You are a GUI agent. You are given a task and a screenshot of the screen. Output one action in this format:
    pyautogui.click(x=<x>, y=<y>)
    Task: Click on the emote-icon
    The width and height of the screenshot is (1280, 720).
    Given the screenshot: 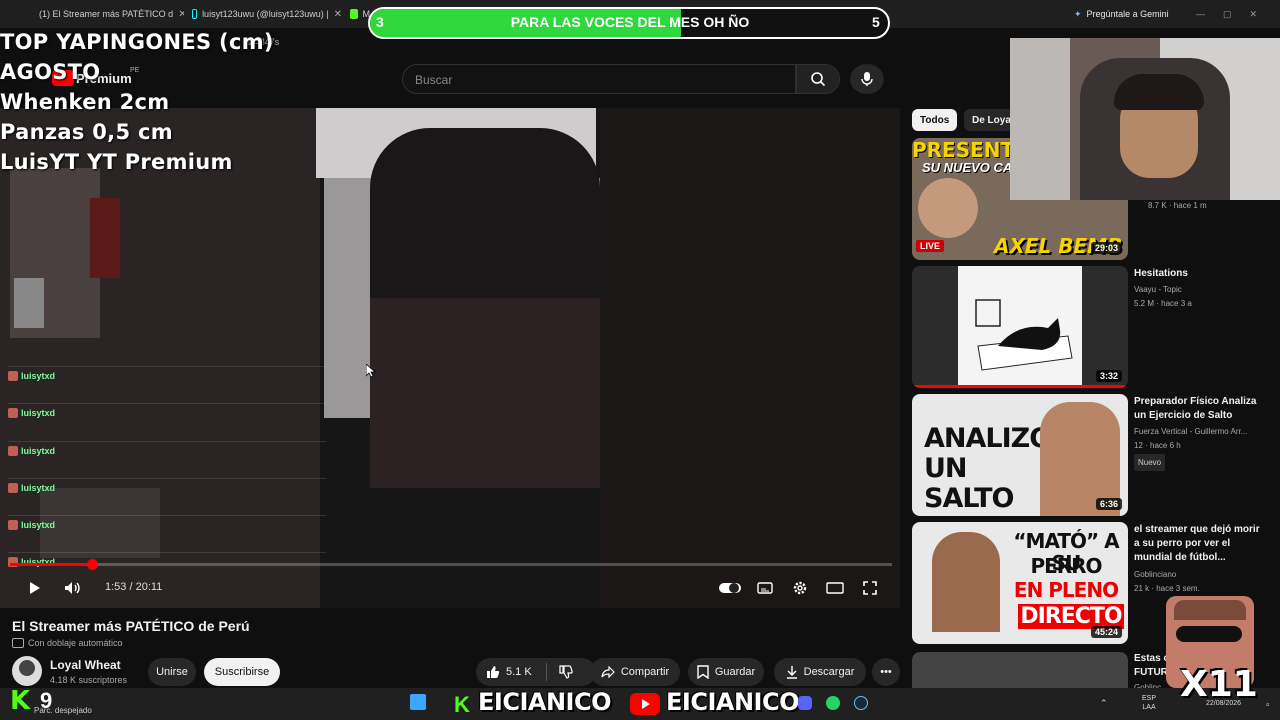 What is the action you would take?
    pyautogui.click(x=13, y=412)
    